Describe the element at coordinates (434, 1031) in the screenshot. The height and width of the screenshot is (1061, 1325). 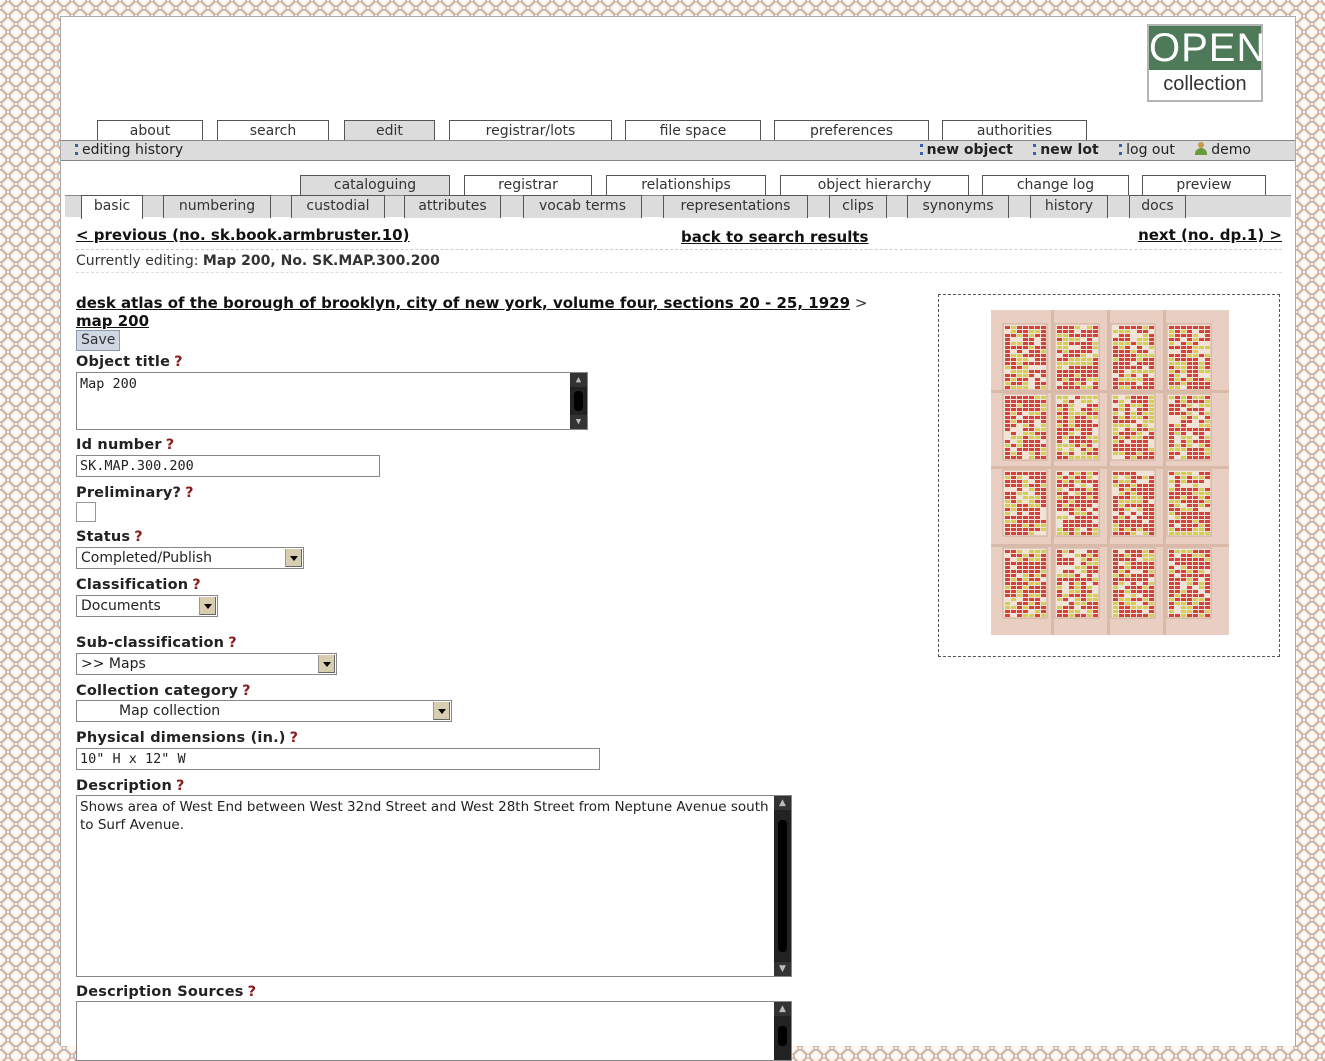
I see `description-sources-field: ▲` at that location.